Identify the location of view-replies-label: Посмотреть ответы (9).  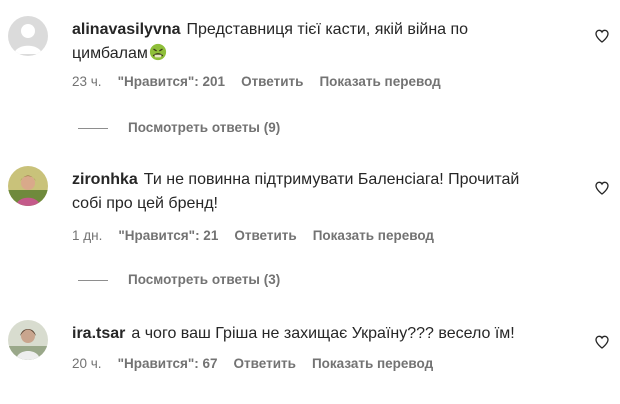
(204, 127).